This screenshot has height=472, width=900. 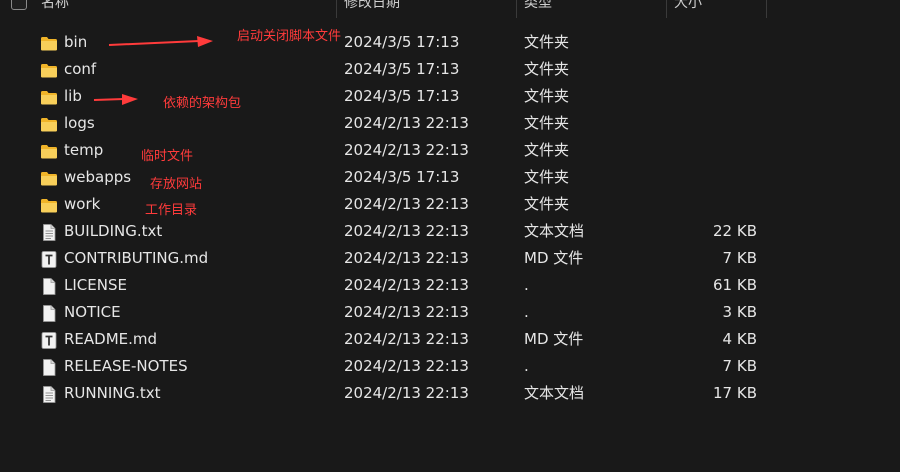 I want to click on file-size: 3 KB, so click(x=739, y=312).